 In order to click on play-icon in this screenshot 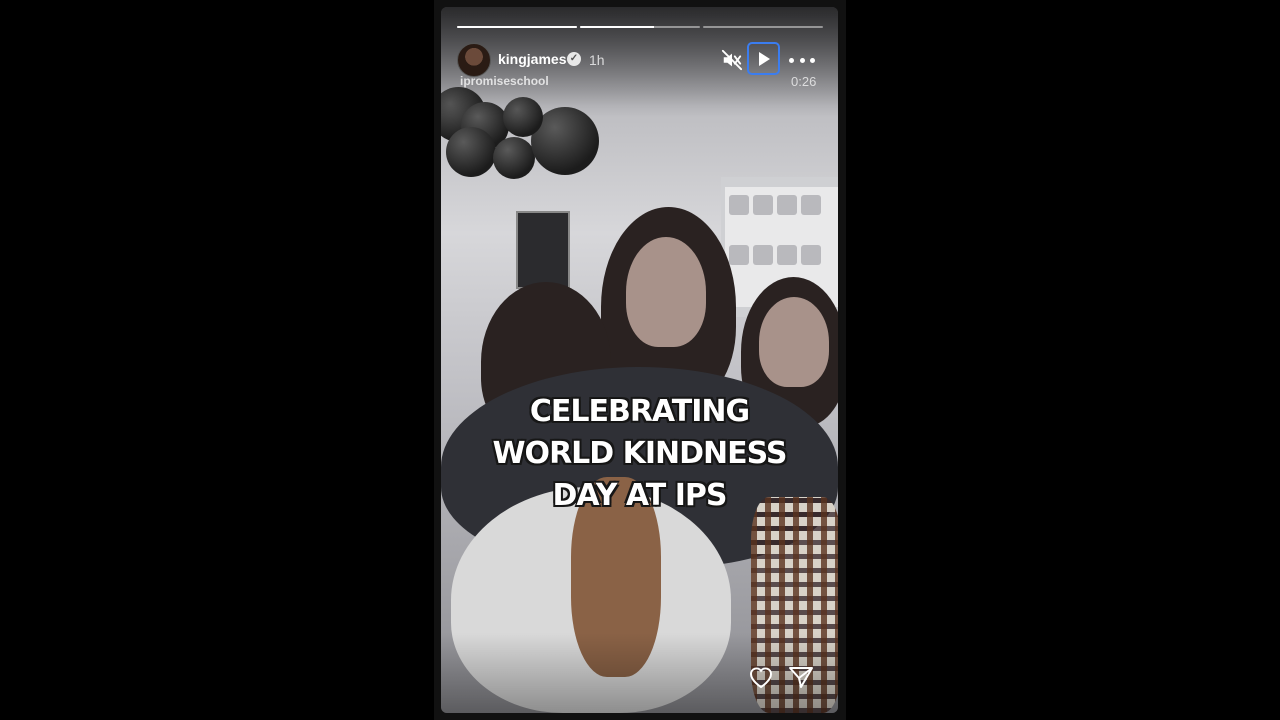, I will do `click(764, 58)`.